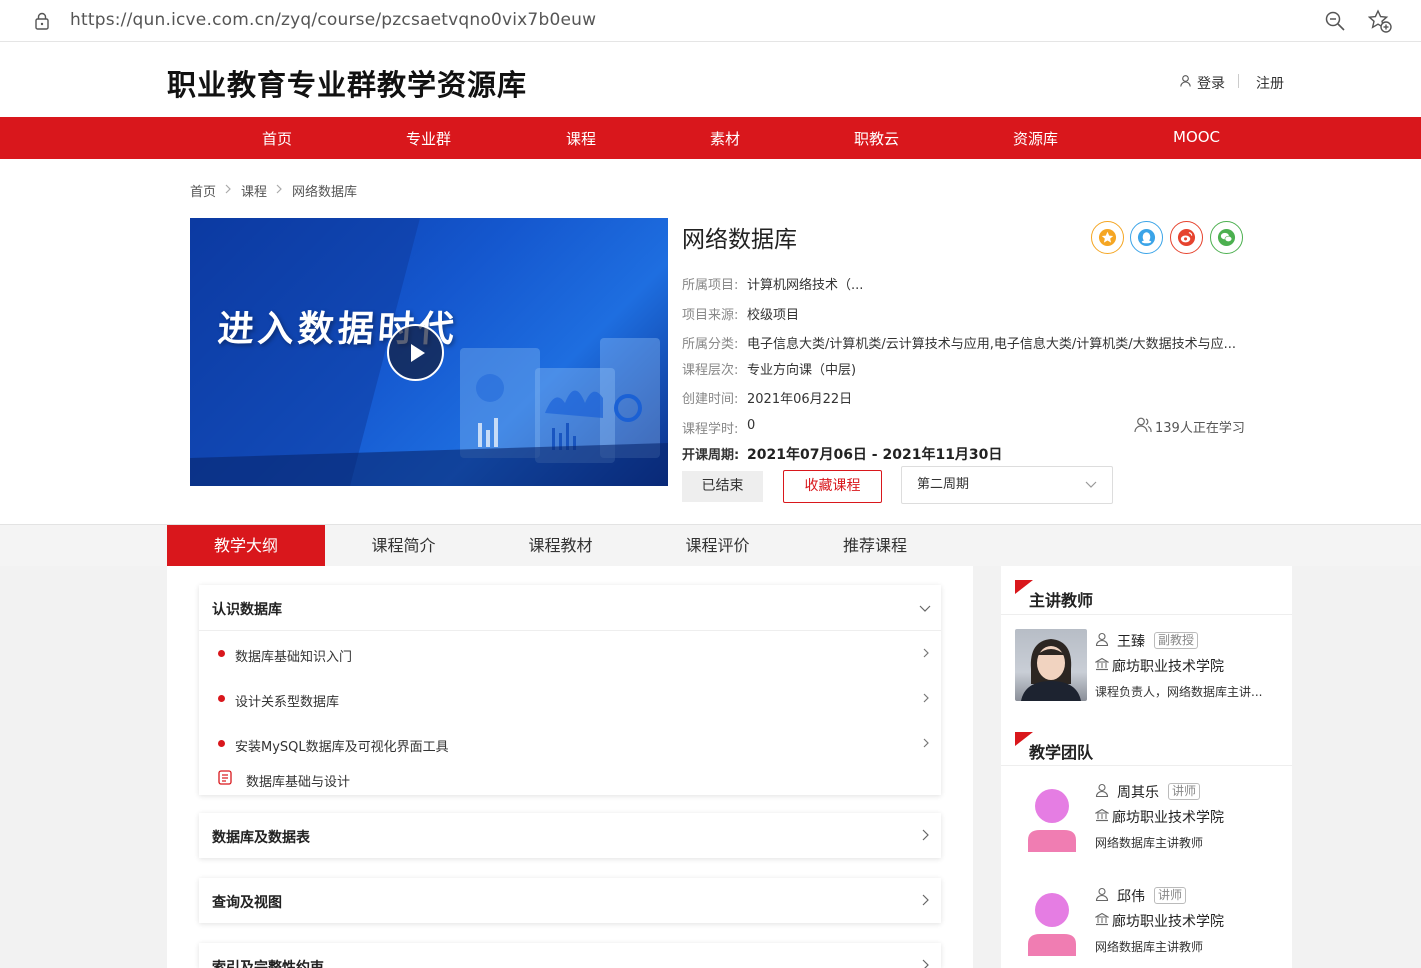  I want to click on breadcrumb-home: 首页, so click(203, 190).